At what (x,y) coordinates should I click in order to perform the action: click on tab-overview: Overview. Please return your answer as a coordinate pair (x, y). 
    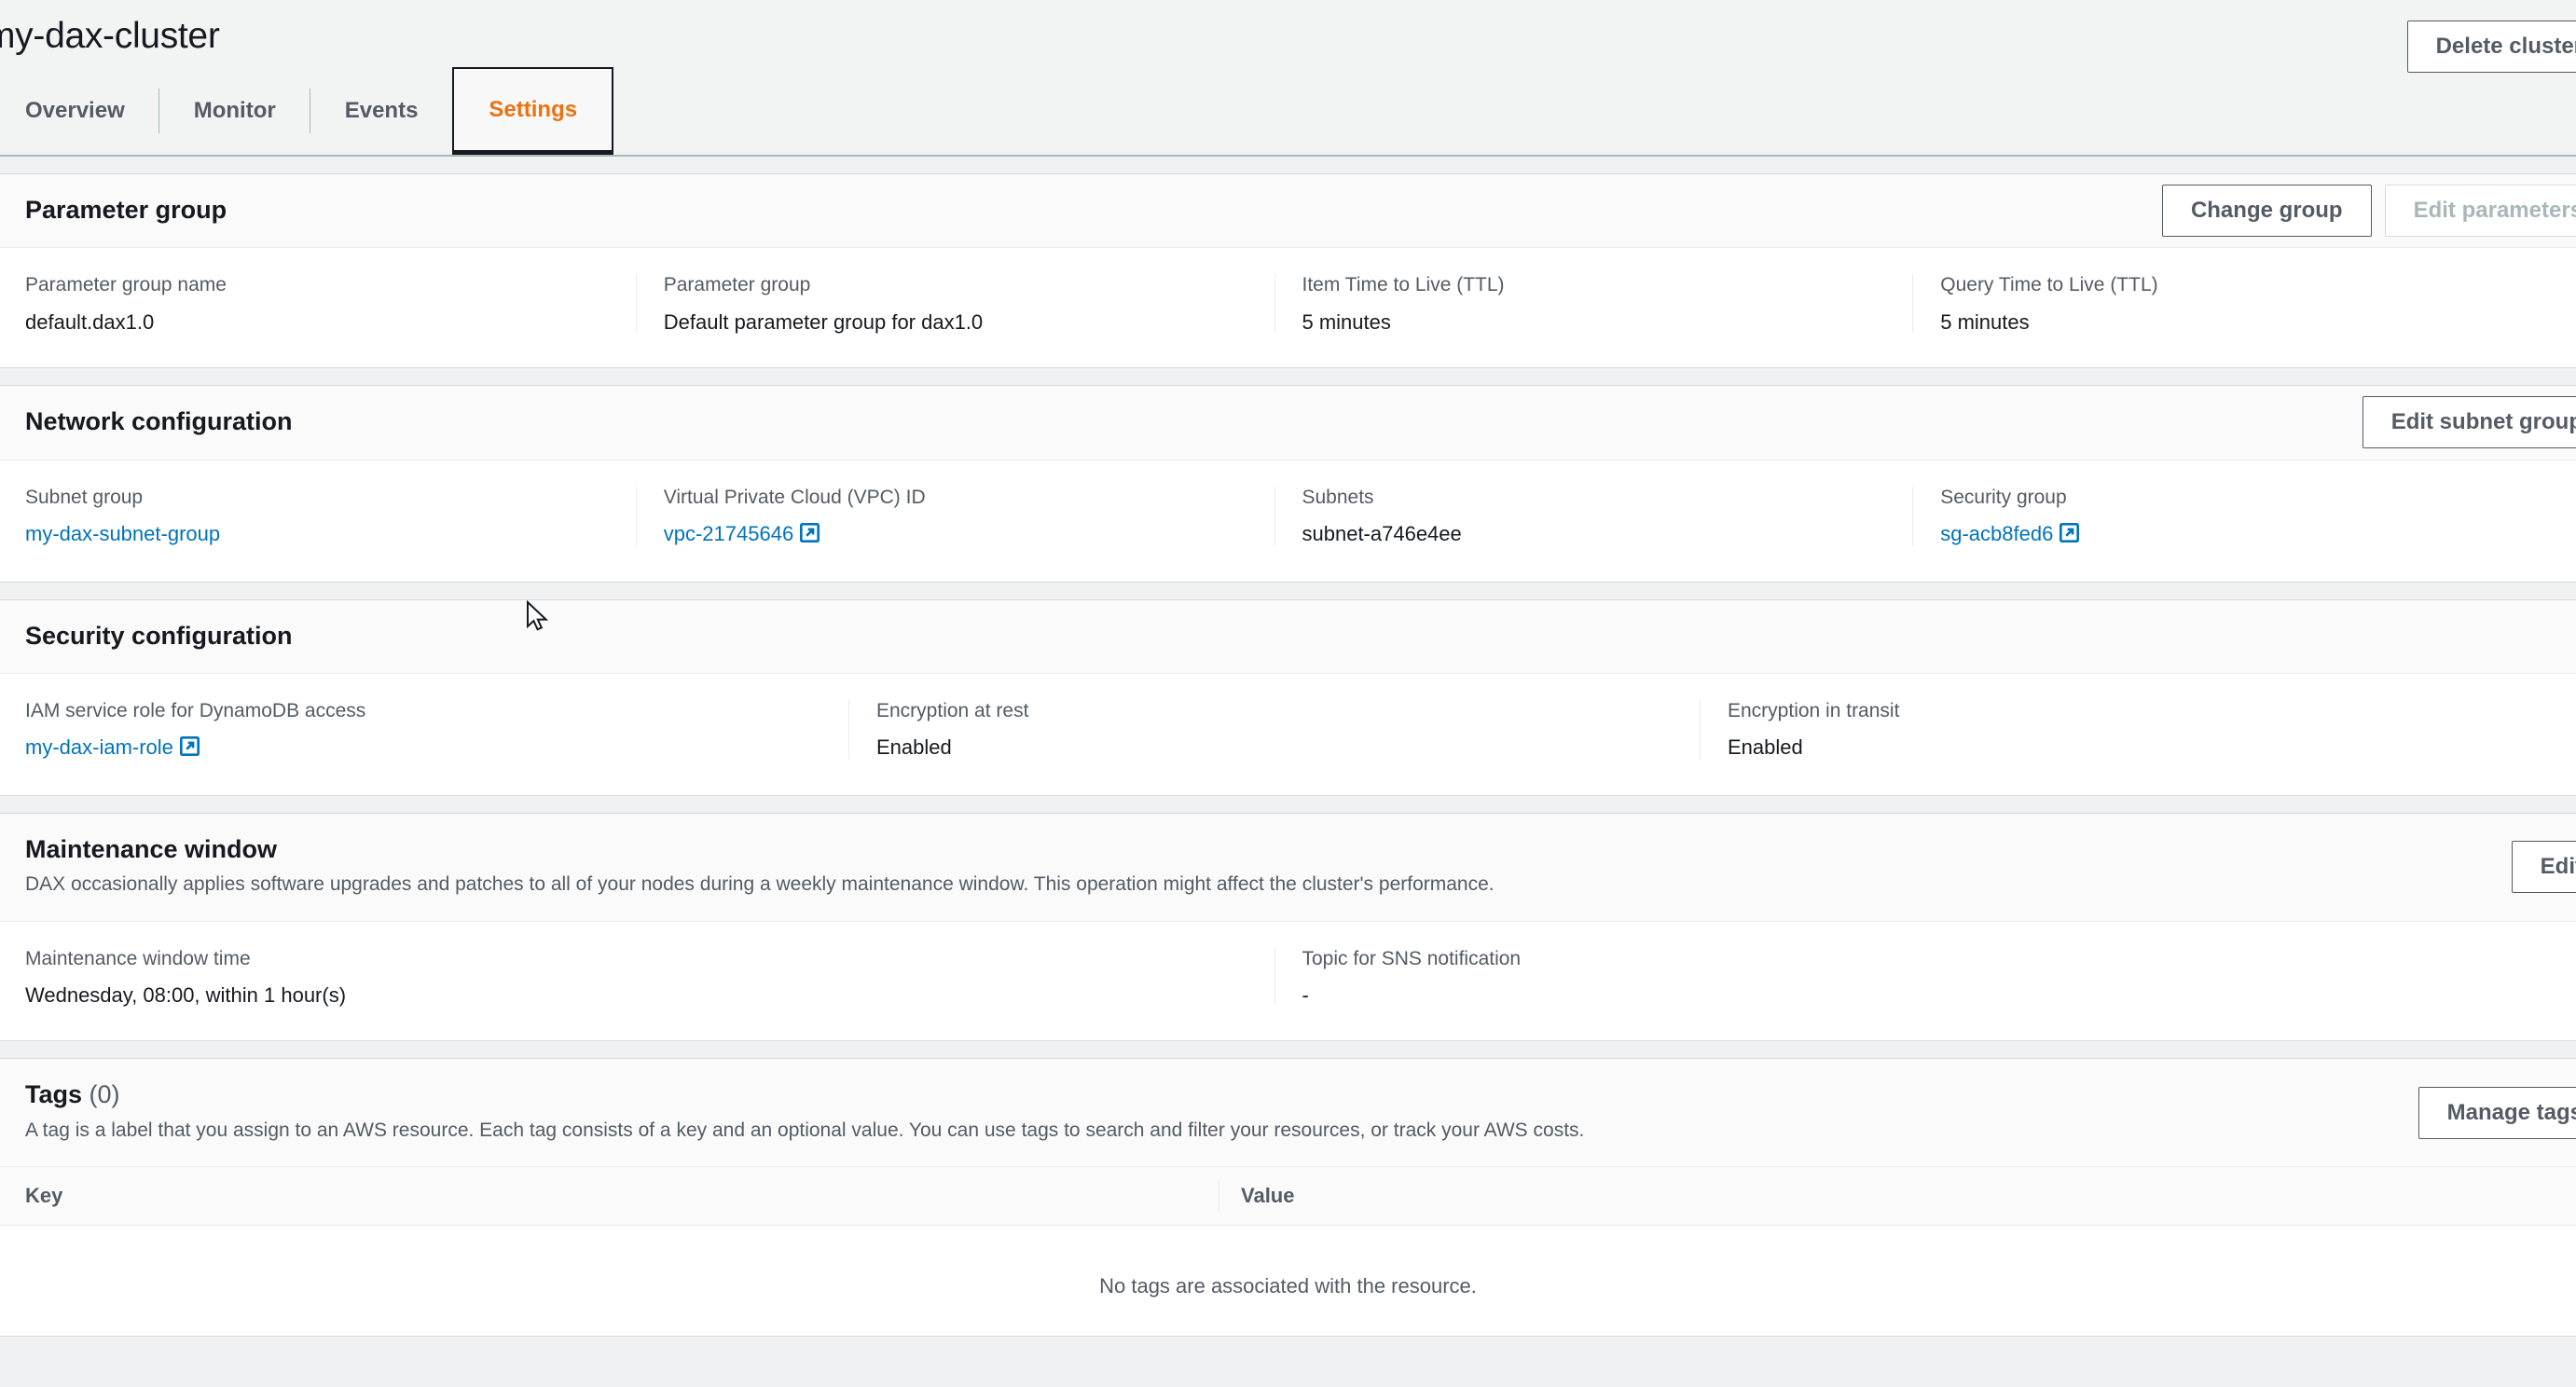
    Looking at the image, I should click on (79, 111).